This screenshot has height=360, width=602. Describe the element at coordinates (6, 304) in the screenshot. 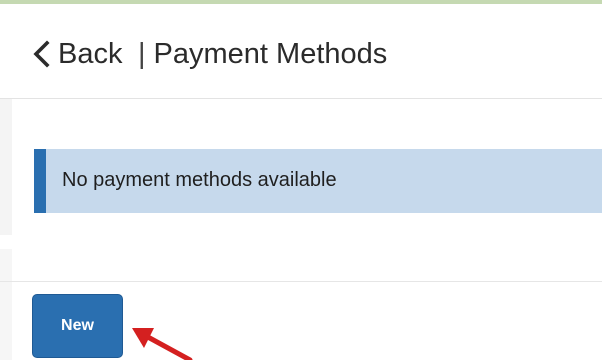

I see `footer-gutter` at that location.